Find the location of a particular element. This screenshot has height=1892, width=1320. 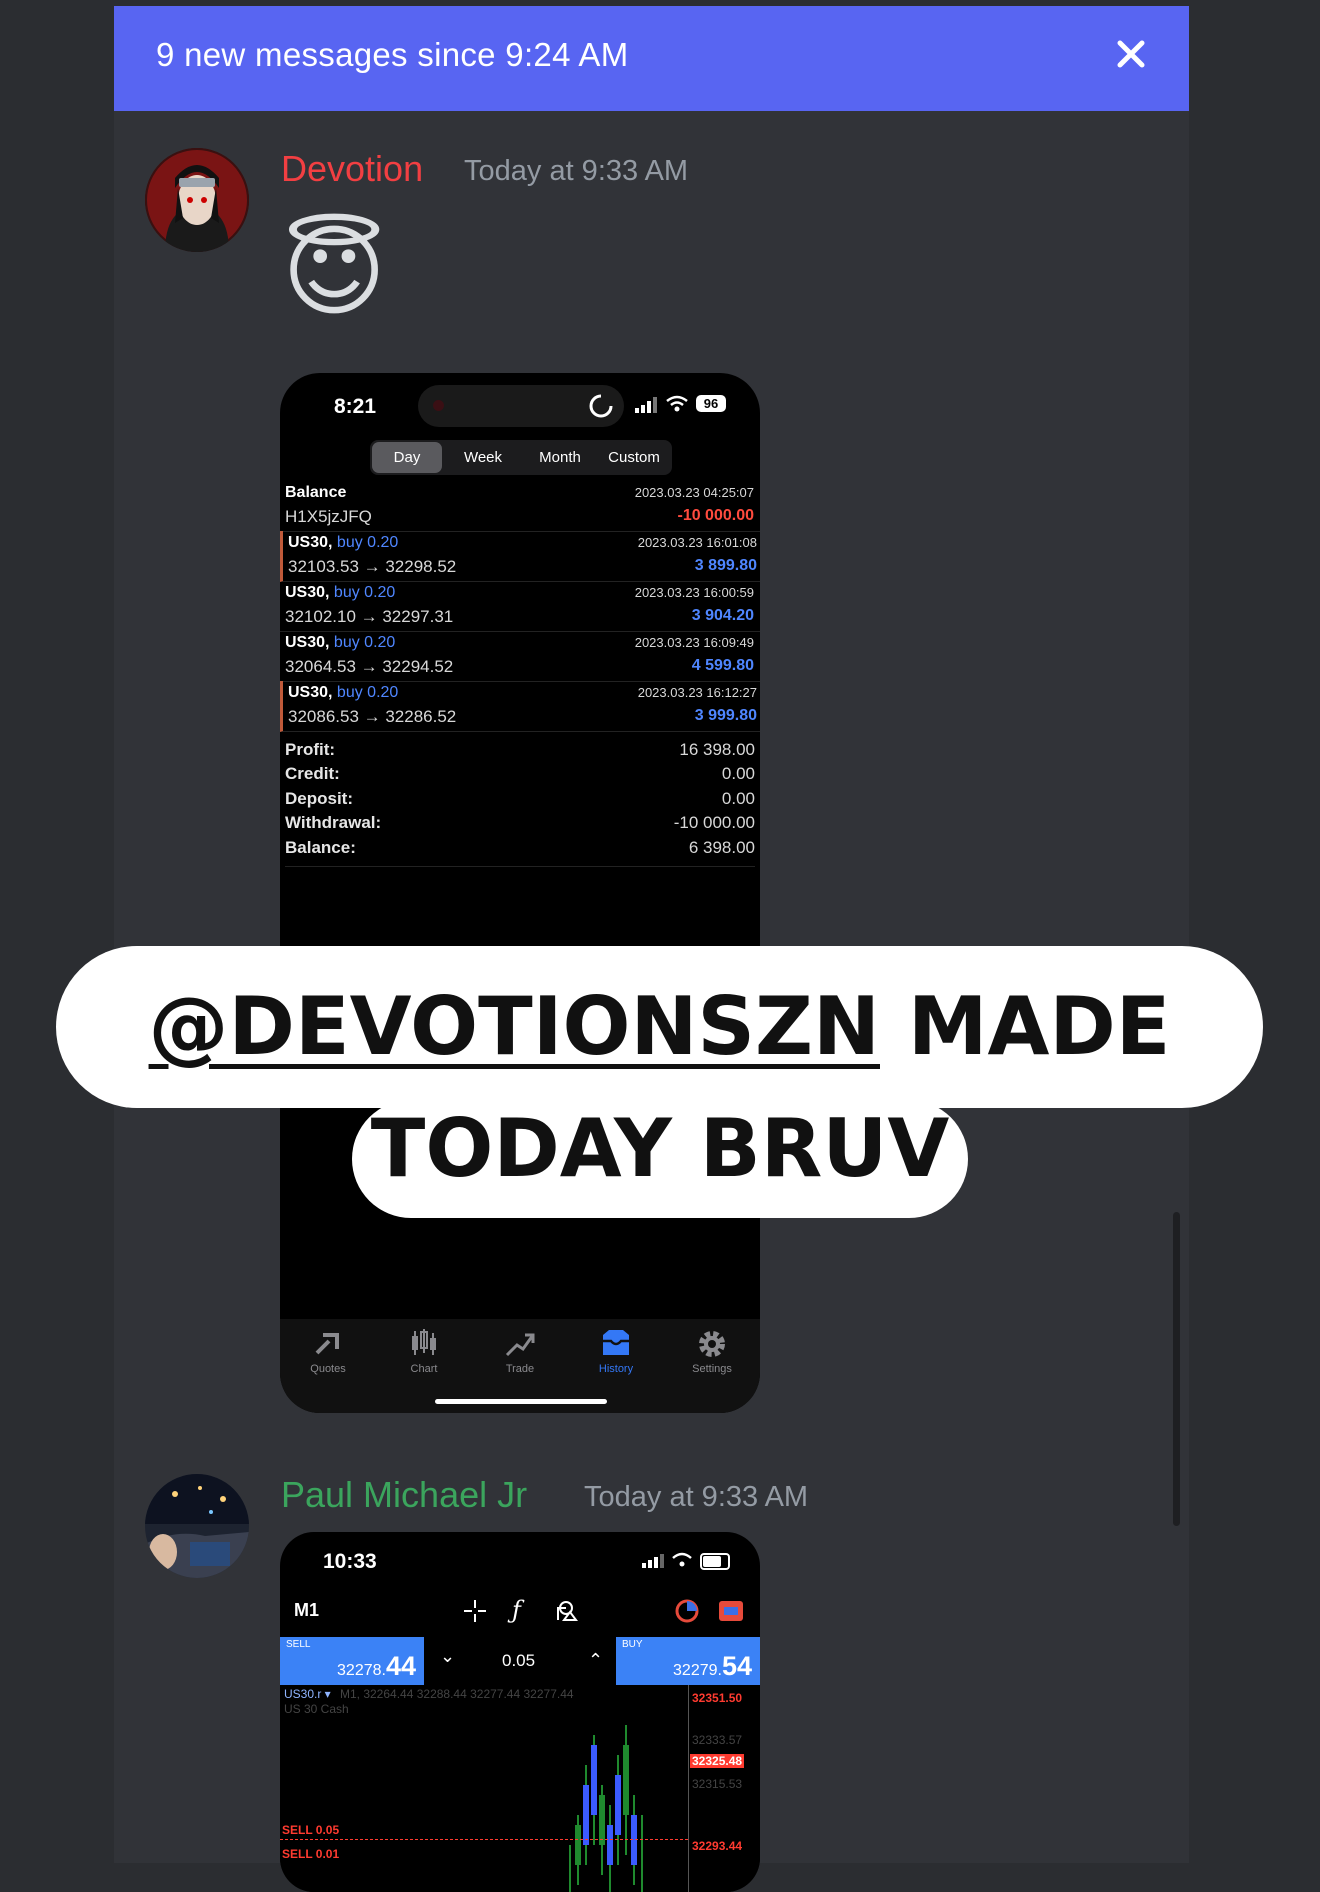

tab-history: History is located at coordinates (616, 1351).